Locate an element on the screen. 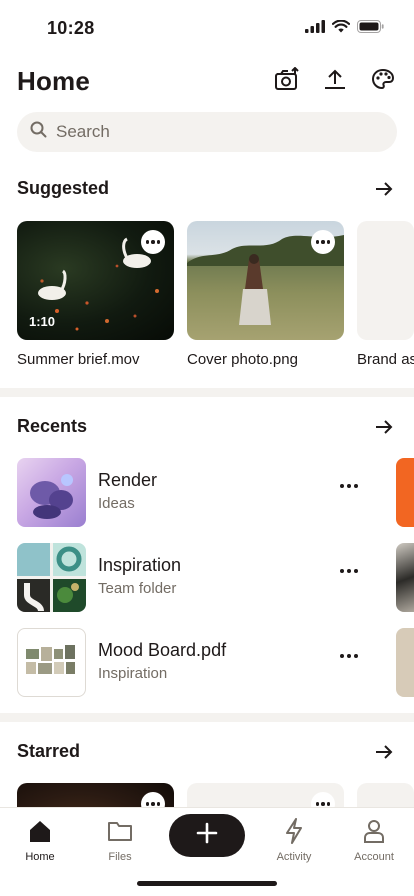  lightning-icon is located at coordinates (294, 831).